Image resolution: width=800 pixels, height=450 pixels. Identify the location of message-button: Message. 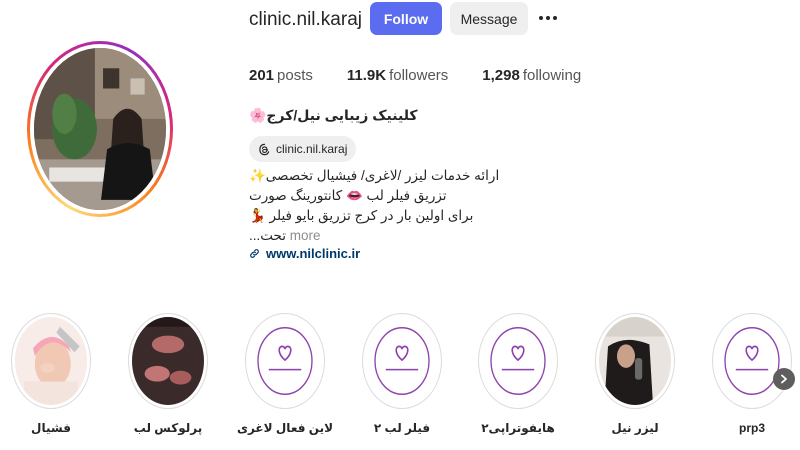
(489, 18).